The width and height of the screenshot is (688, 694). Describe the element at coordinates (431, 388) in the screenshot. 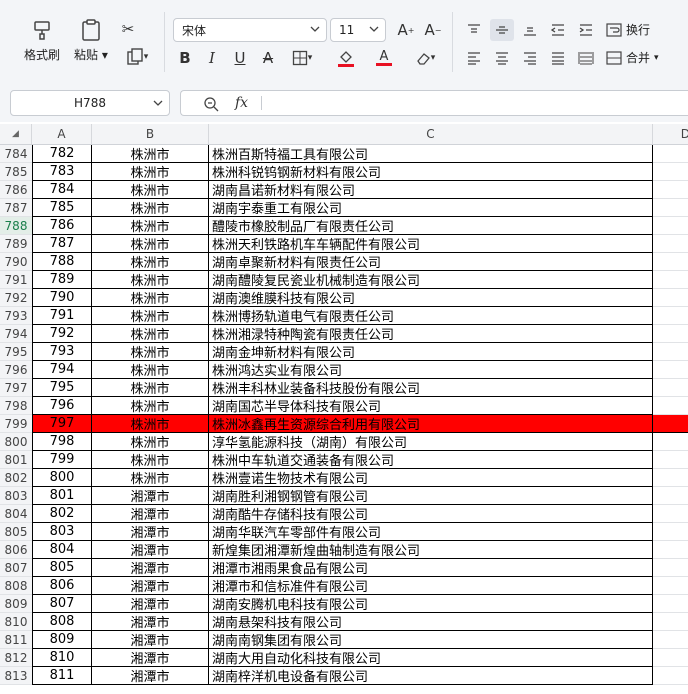

I see `cell-company-name: 株洲丰科林业装备科技股份有限公司` at that location.